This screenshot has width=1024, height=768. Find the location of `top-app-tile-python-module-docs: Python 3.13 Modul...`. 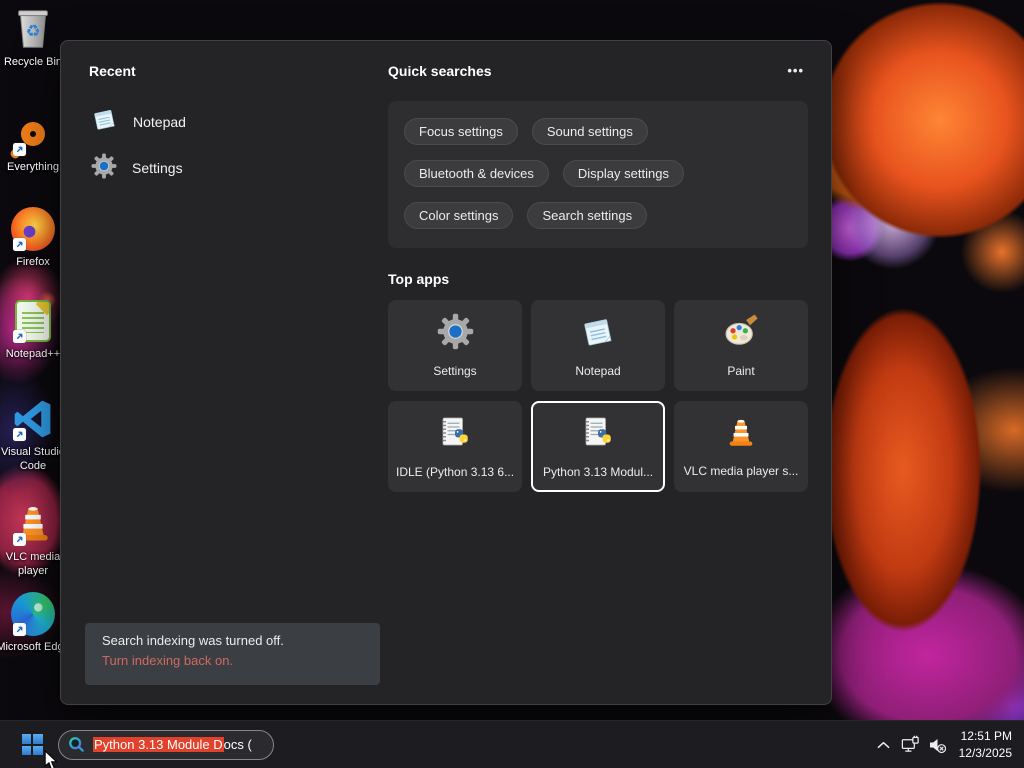

top-app-tile-python-module-docs: Python 3.13 Modul... is located at coordinates (598, 446).